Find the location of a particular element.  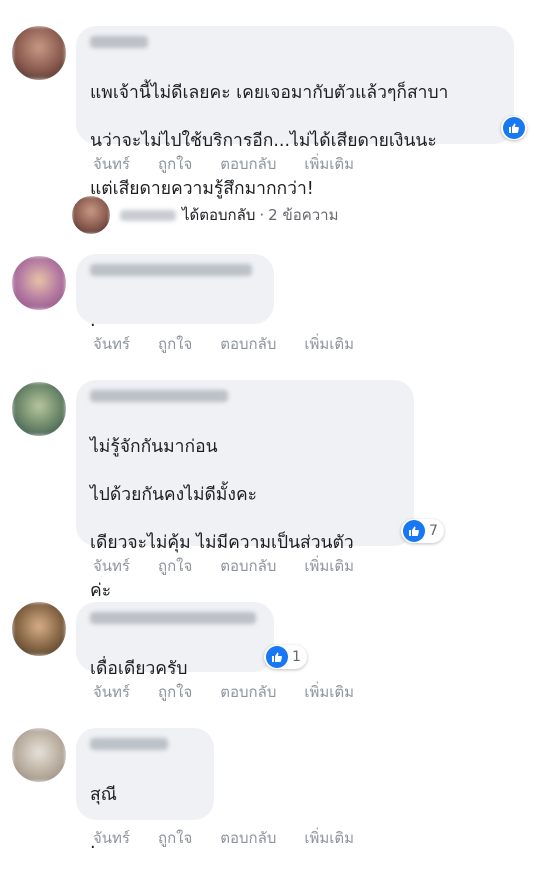

comment-line: ไม่รู้จักกันมาก่อน is located at coordinates (154, 447).